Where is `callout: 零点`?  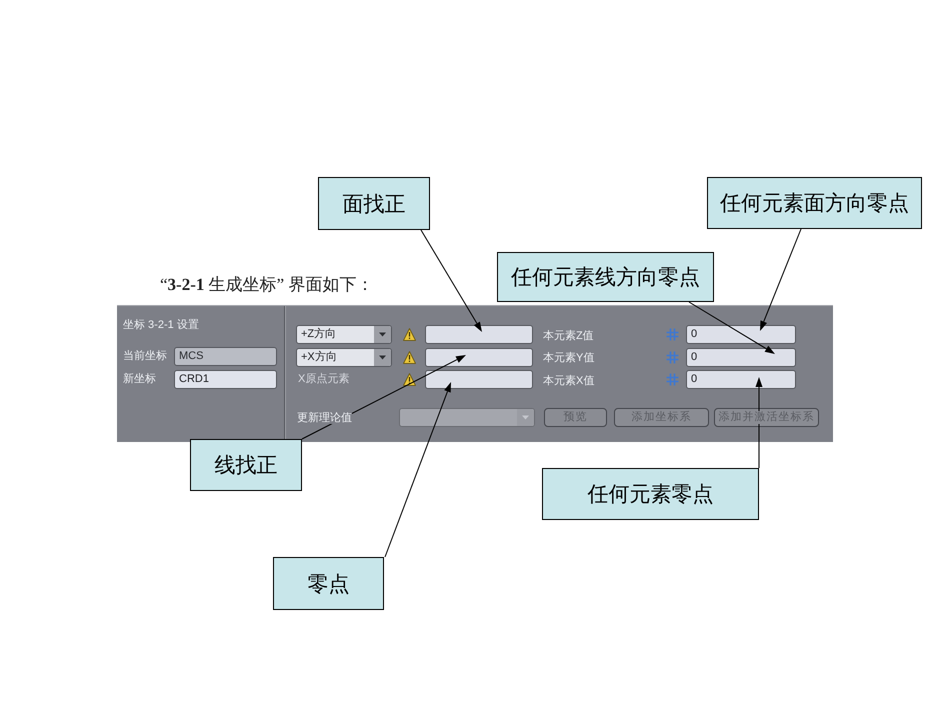 callout: 零点 is located at coordinates (328, 583).